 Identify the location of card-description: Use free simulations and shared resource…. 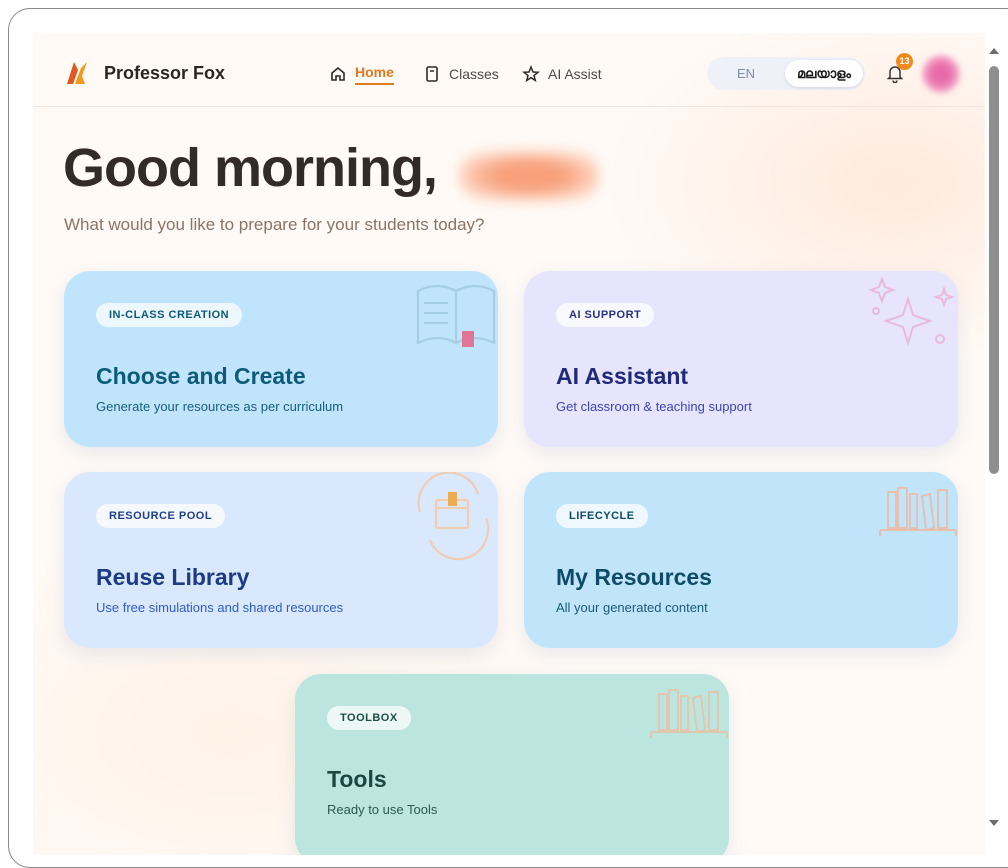
(220, 607).